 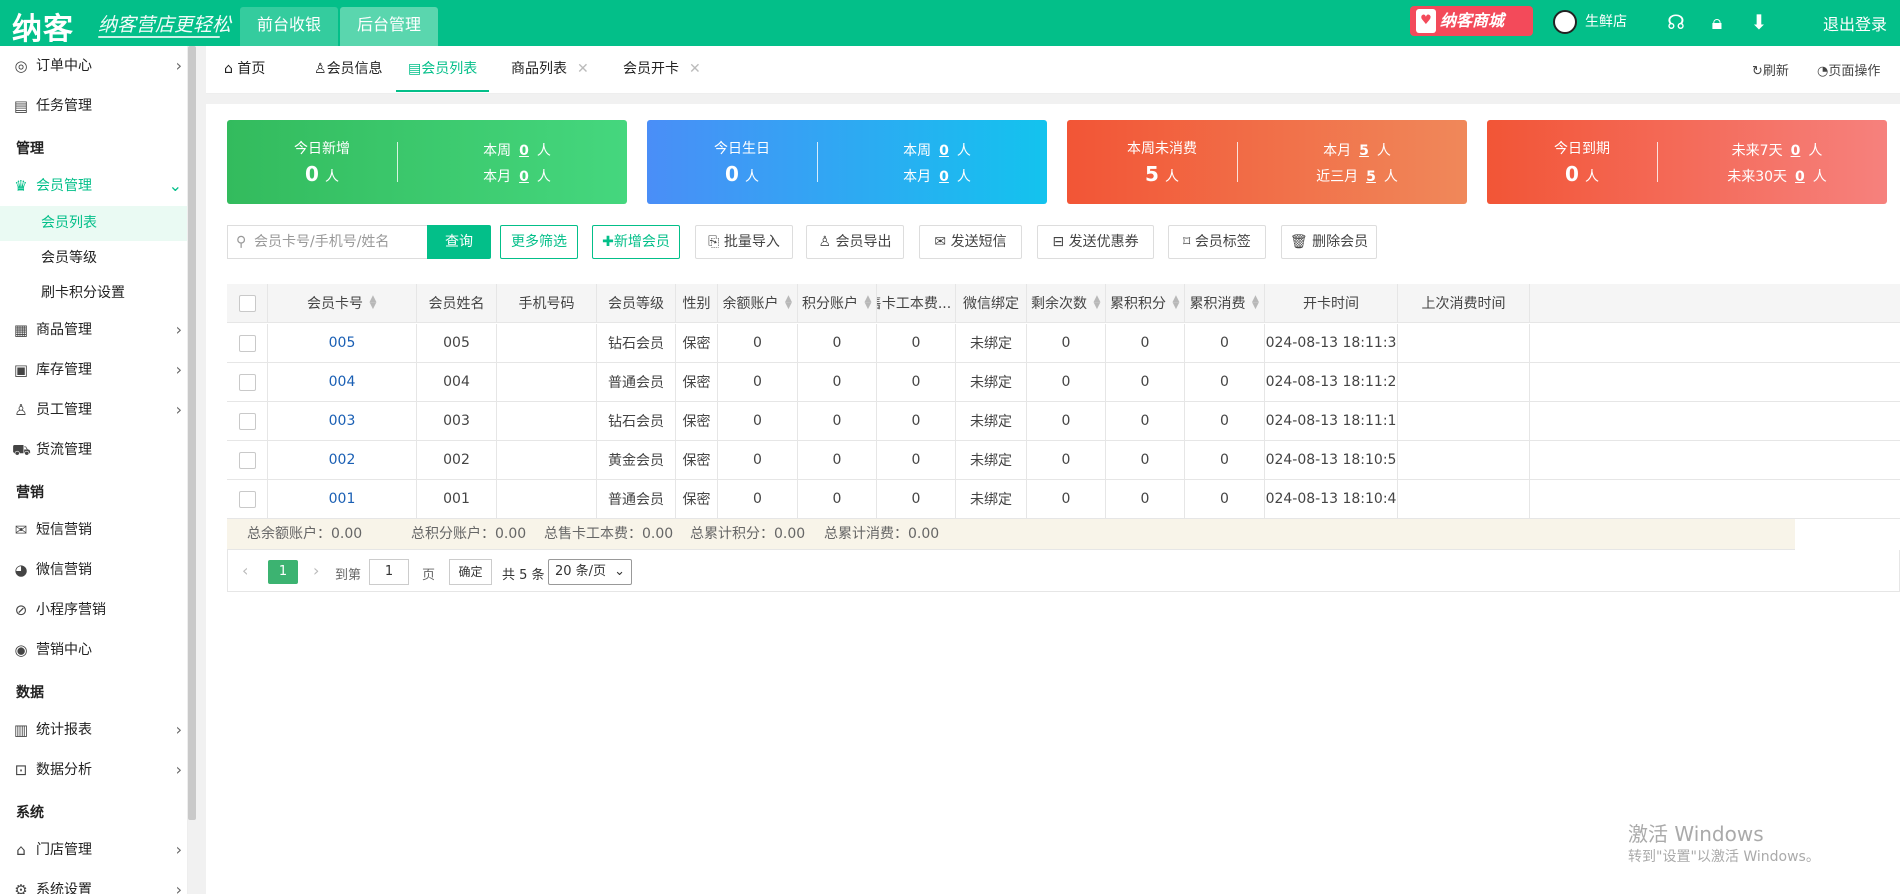 I want to click on lock-icon: 🔒︎, so click(x=1717, y=22).